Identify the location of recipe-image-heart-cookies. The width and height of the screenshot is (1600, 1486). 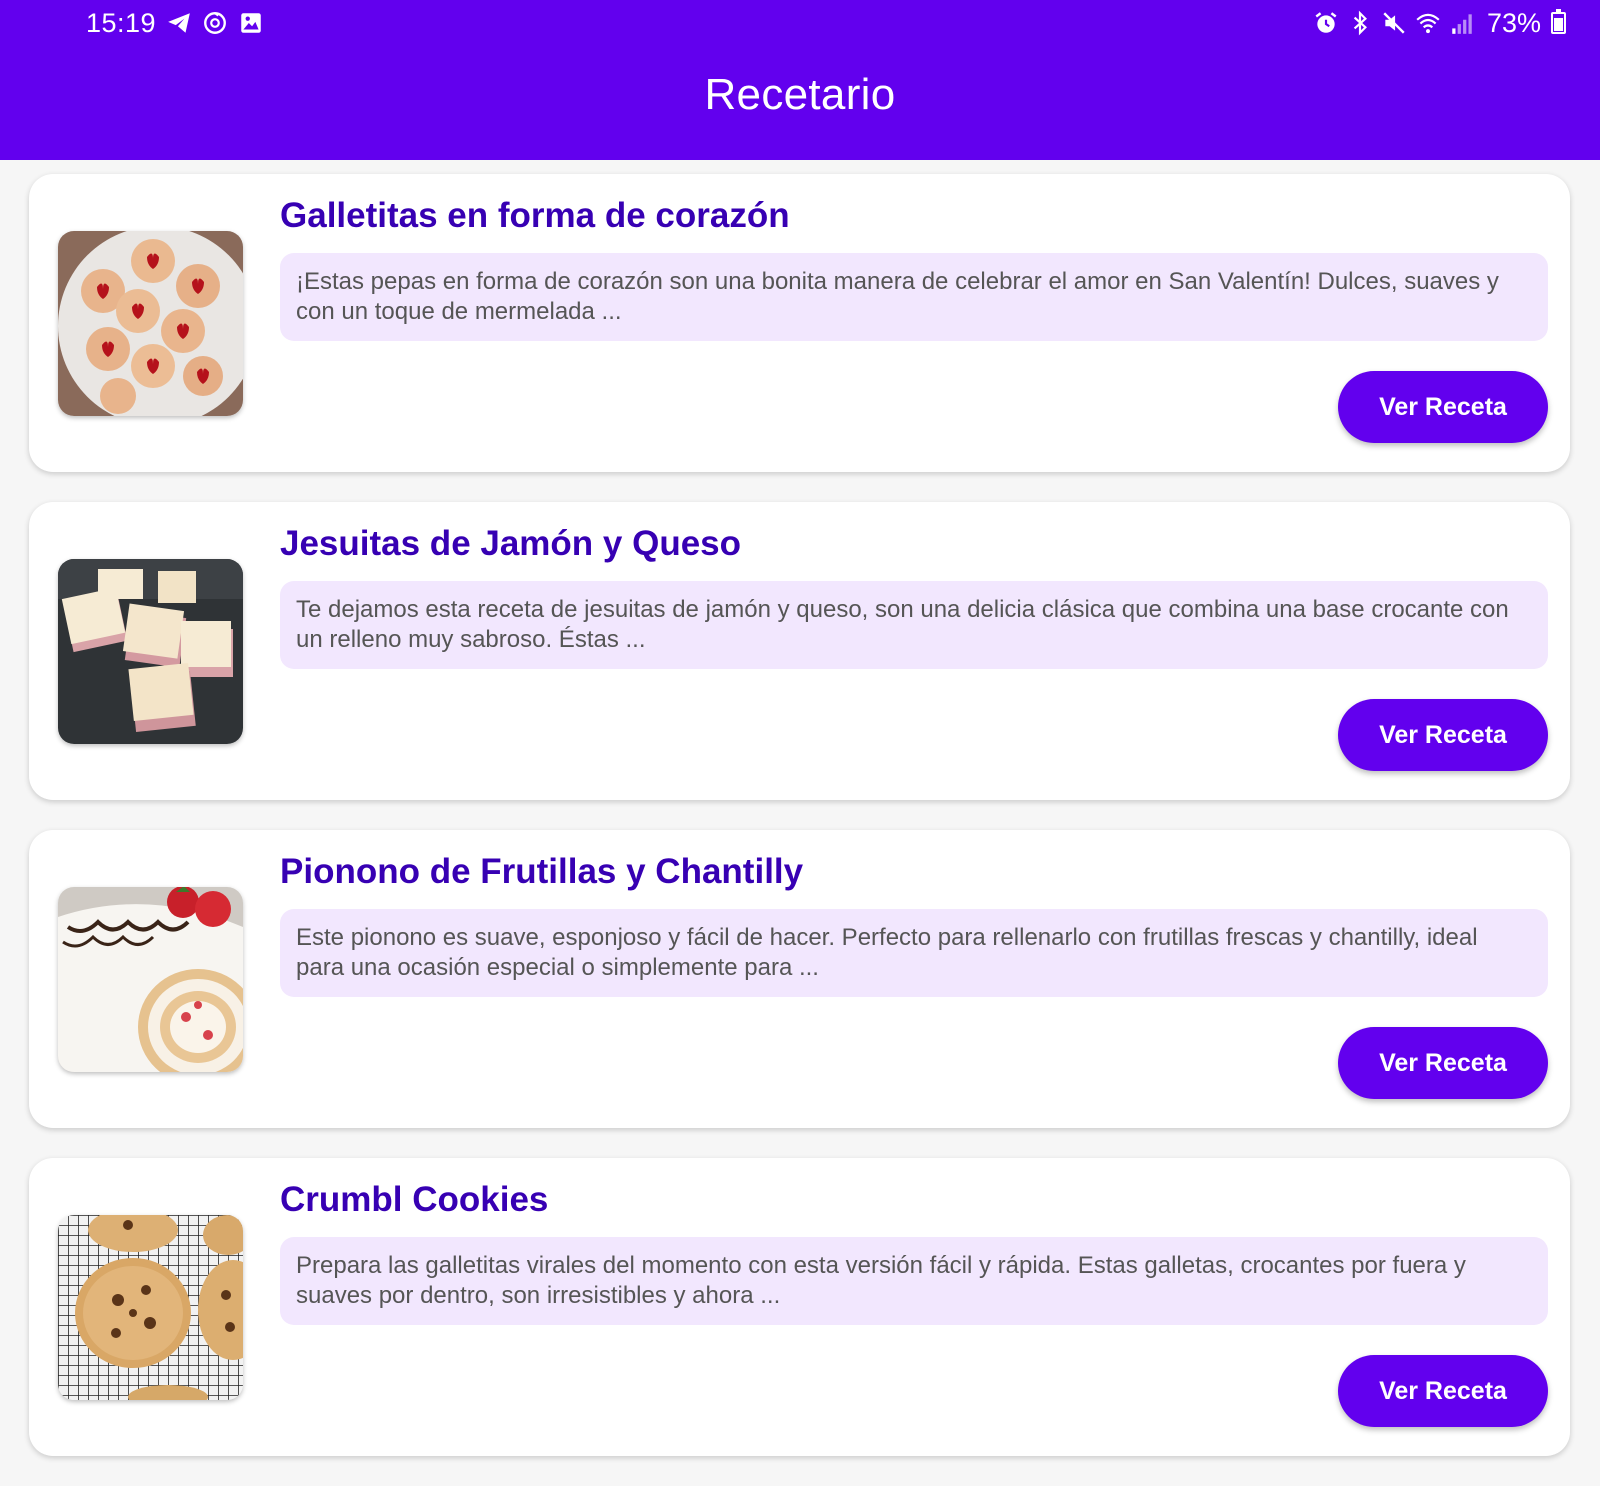
(150, 323).